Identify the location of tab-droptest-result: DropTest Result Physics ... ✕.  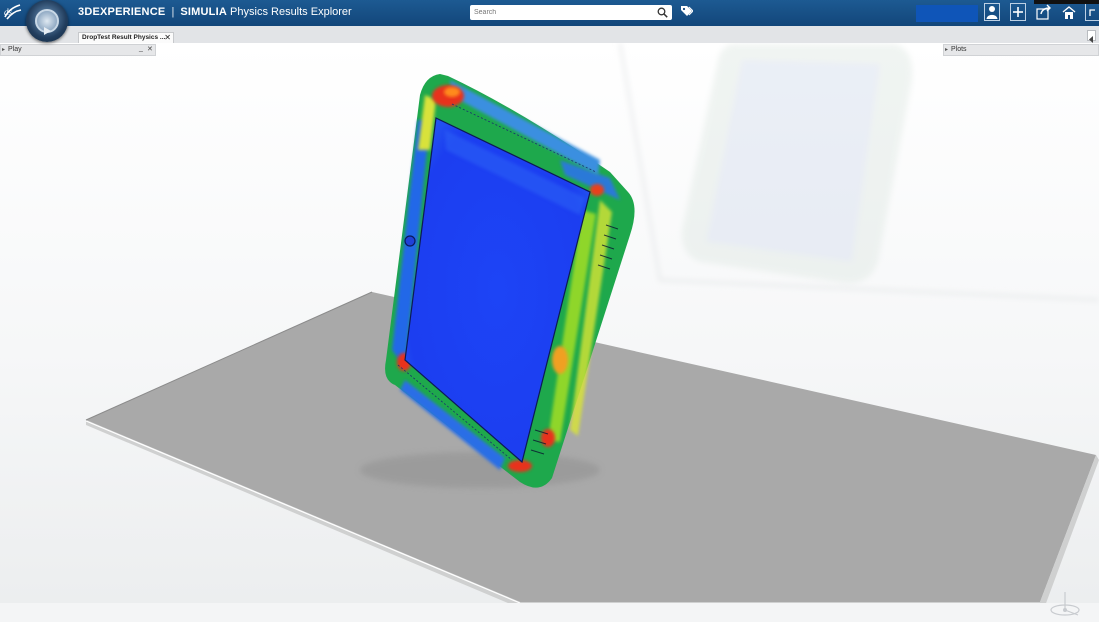
(126, 37).